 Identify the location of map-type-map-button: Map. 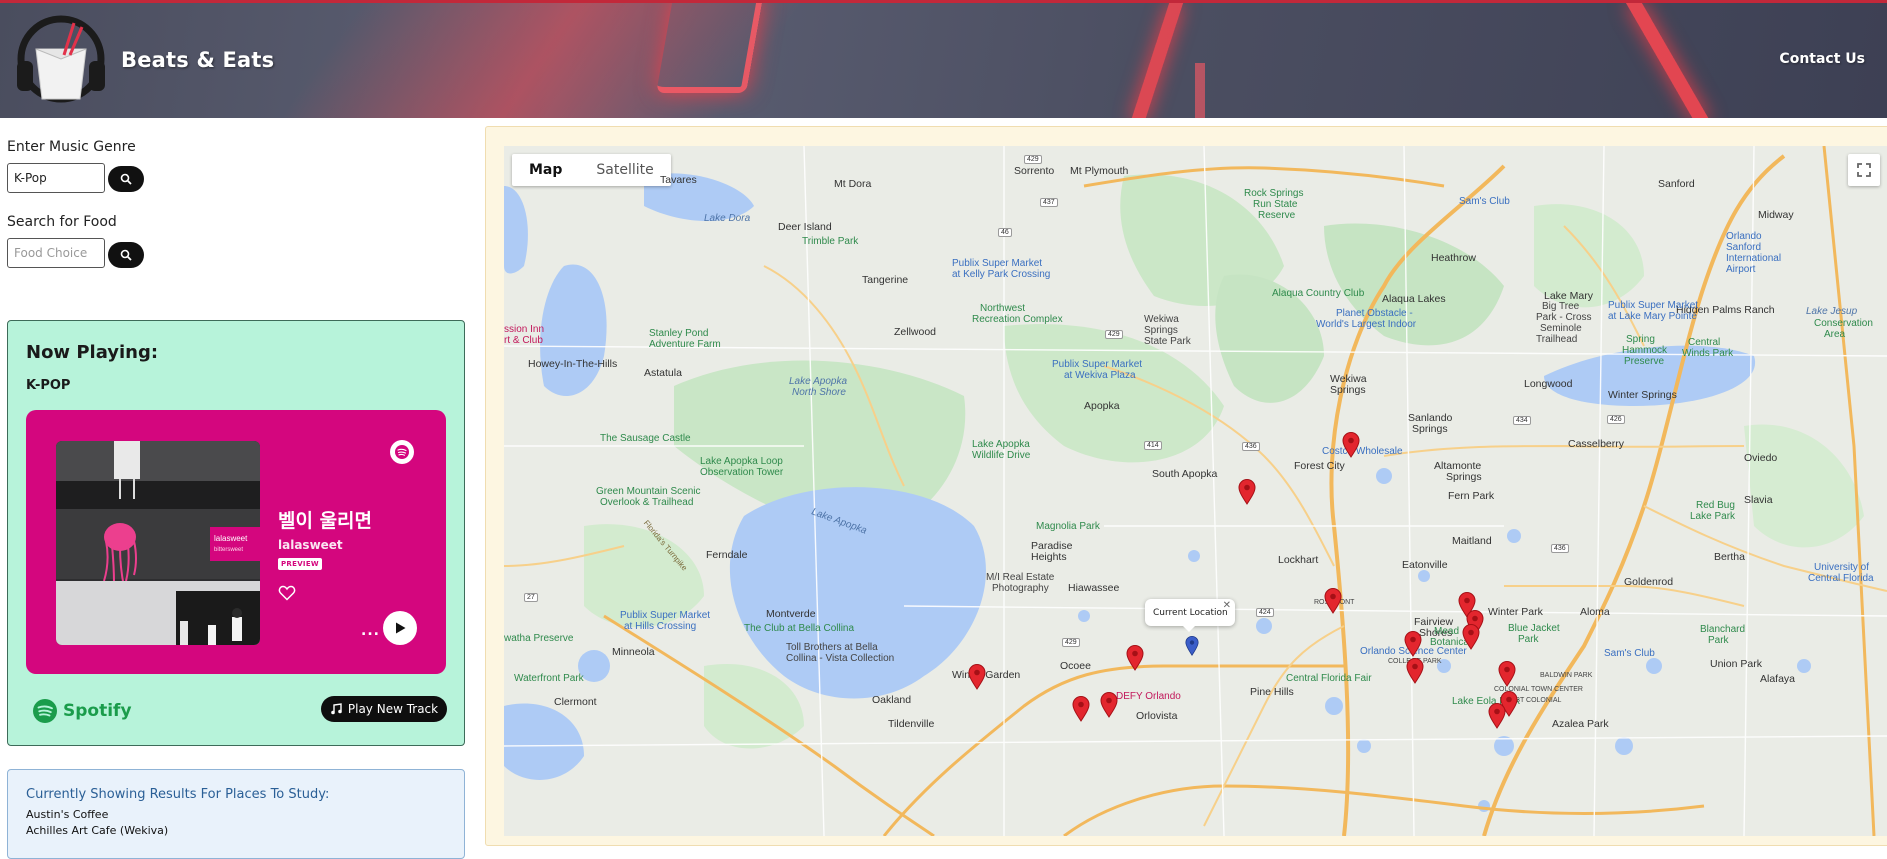
(545, 170).